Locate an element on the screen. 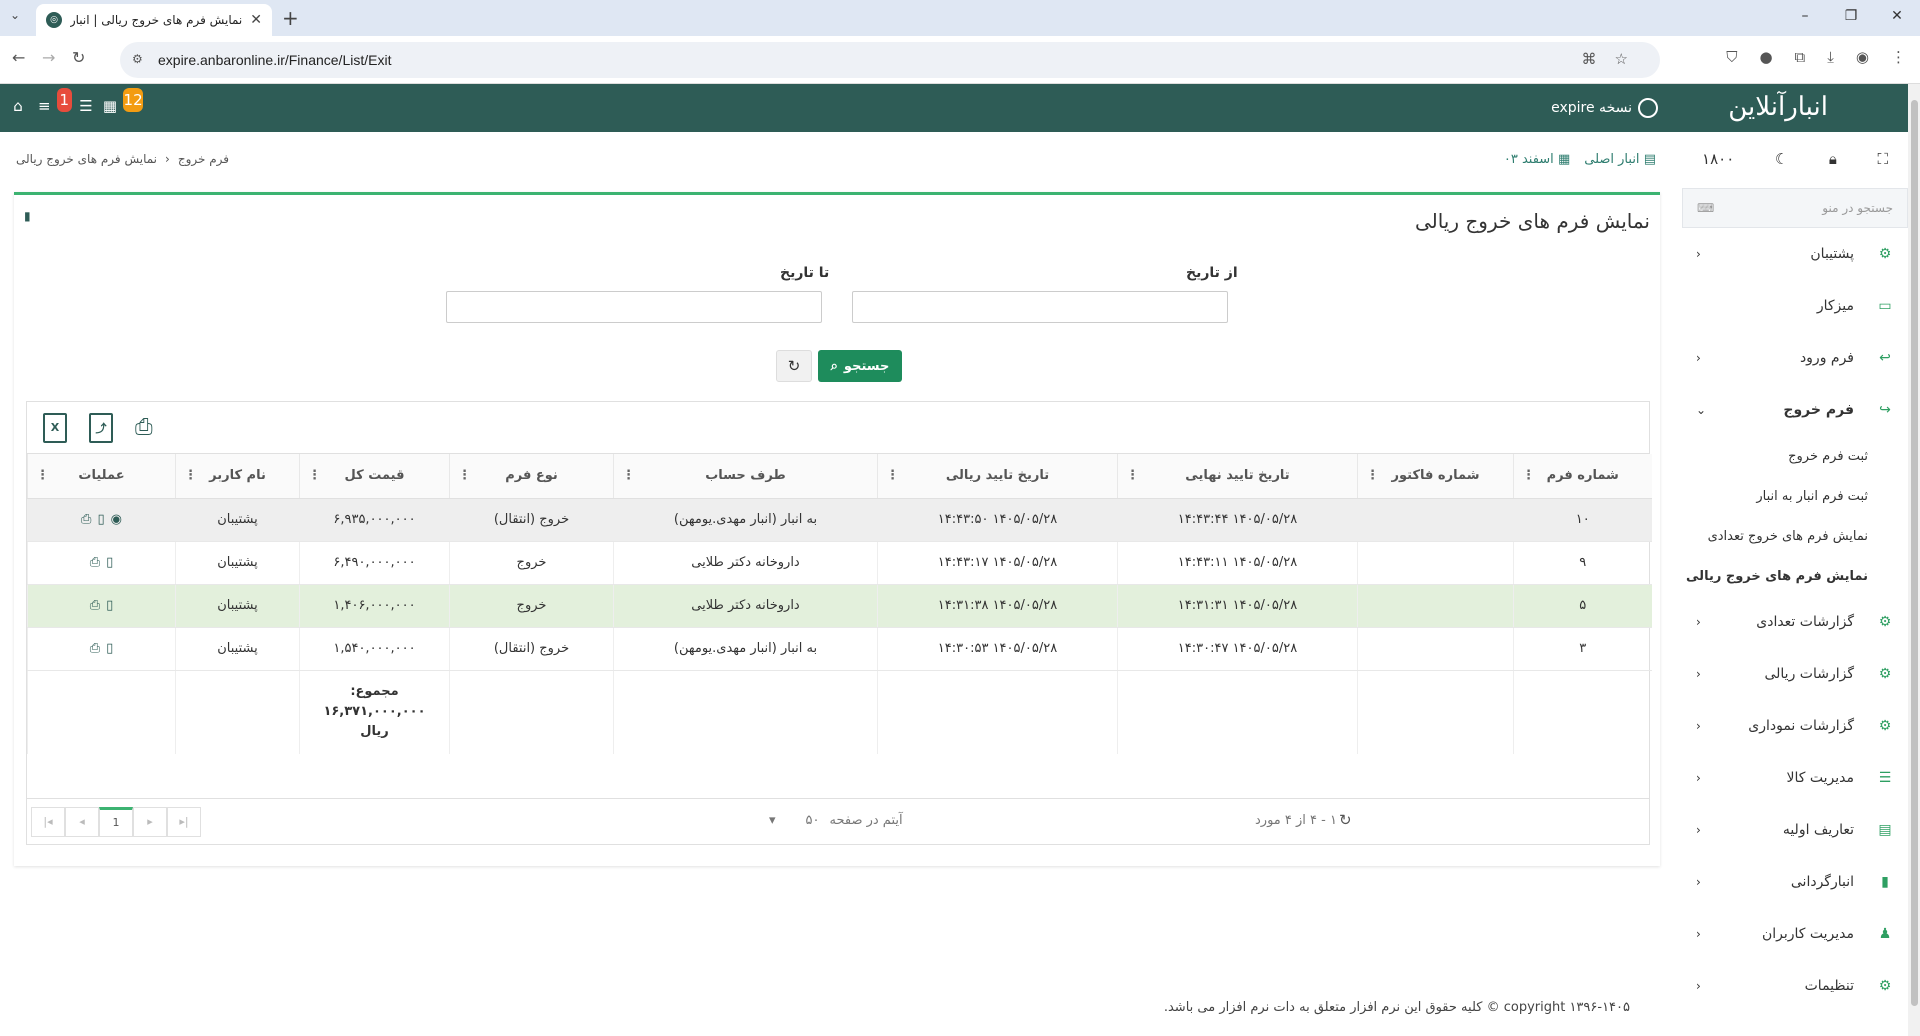  close-window-icon: ✕ is located at coordinates (1897, 16).